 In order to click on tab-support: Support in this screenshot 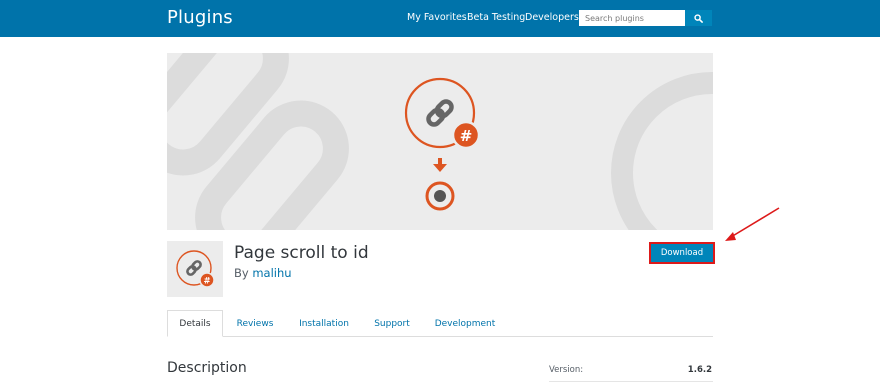, I will do `click(392, 323)`.